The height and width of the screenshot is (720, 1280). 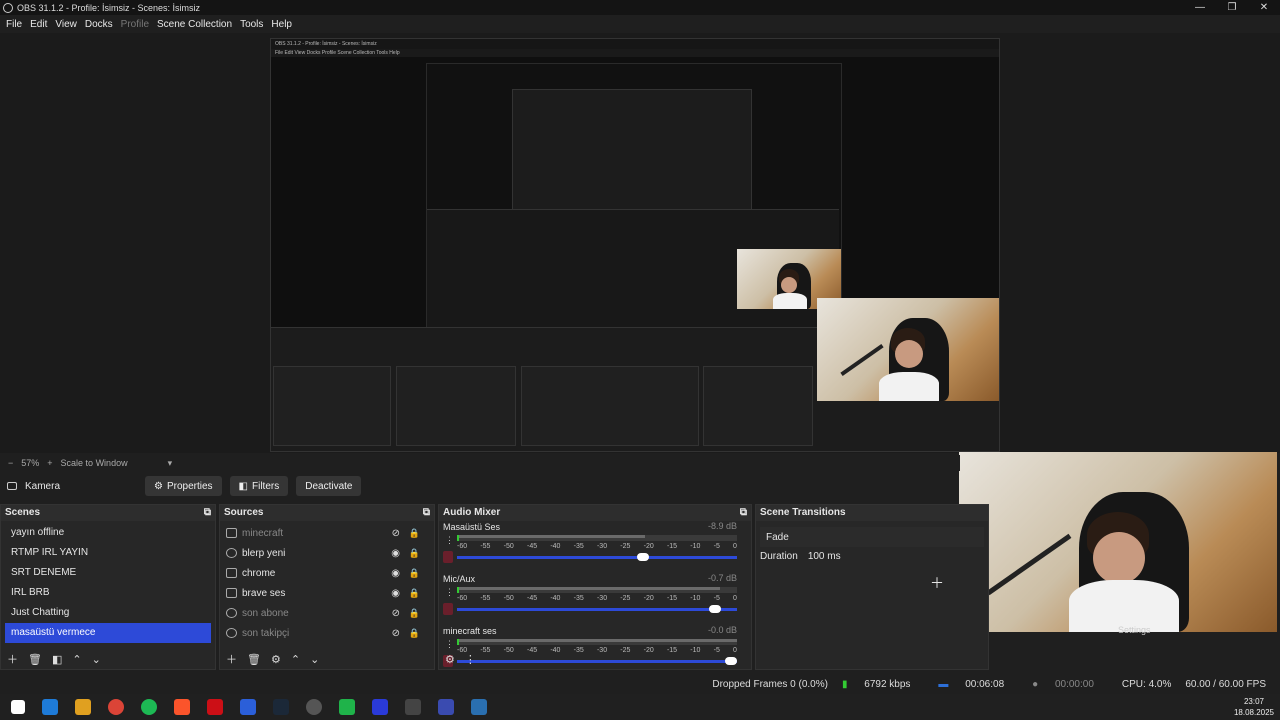 I want to click on menu-edit: Edit, so click(x=38, y=24).